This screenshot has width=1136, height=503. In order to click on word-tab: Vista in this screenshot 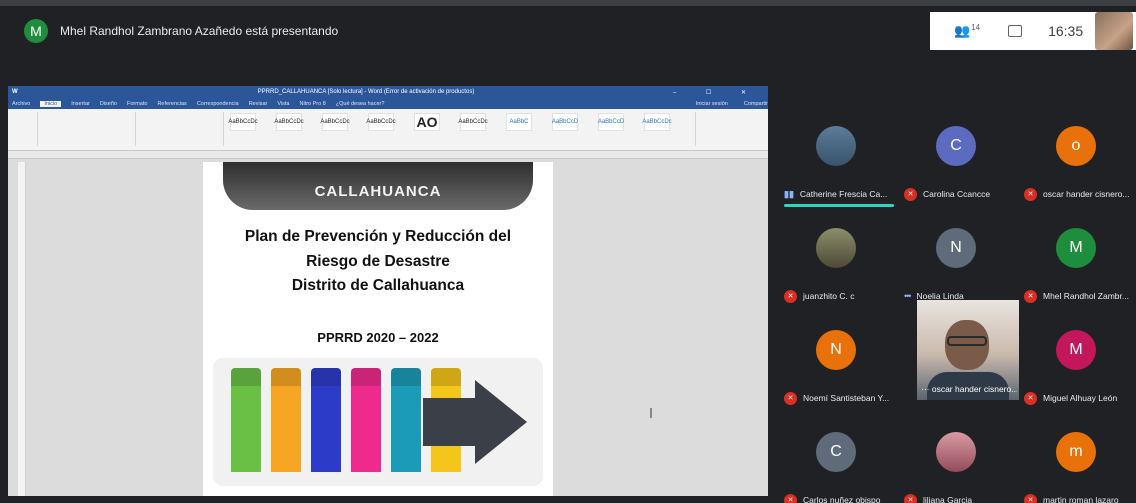, I will do `click(283, 104)`.